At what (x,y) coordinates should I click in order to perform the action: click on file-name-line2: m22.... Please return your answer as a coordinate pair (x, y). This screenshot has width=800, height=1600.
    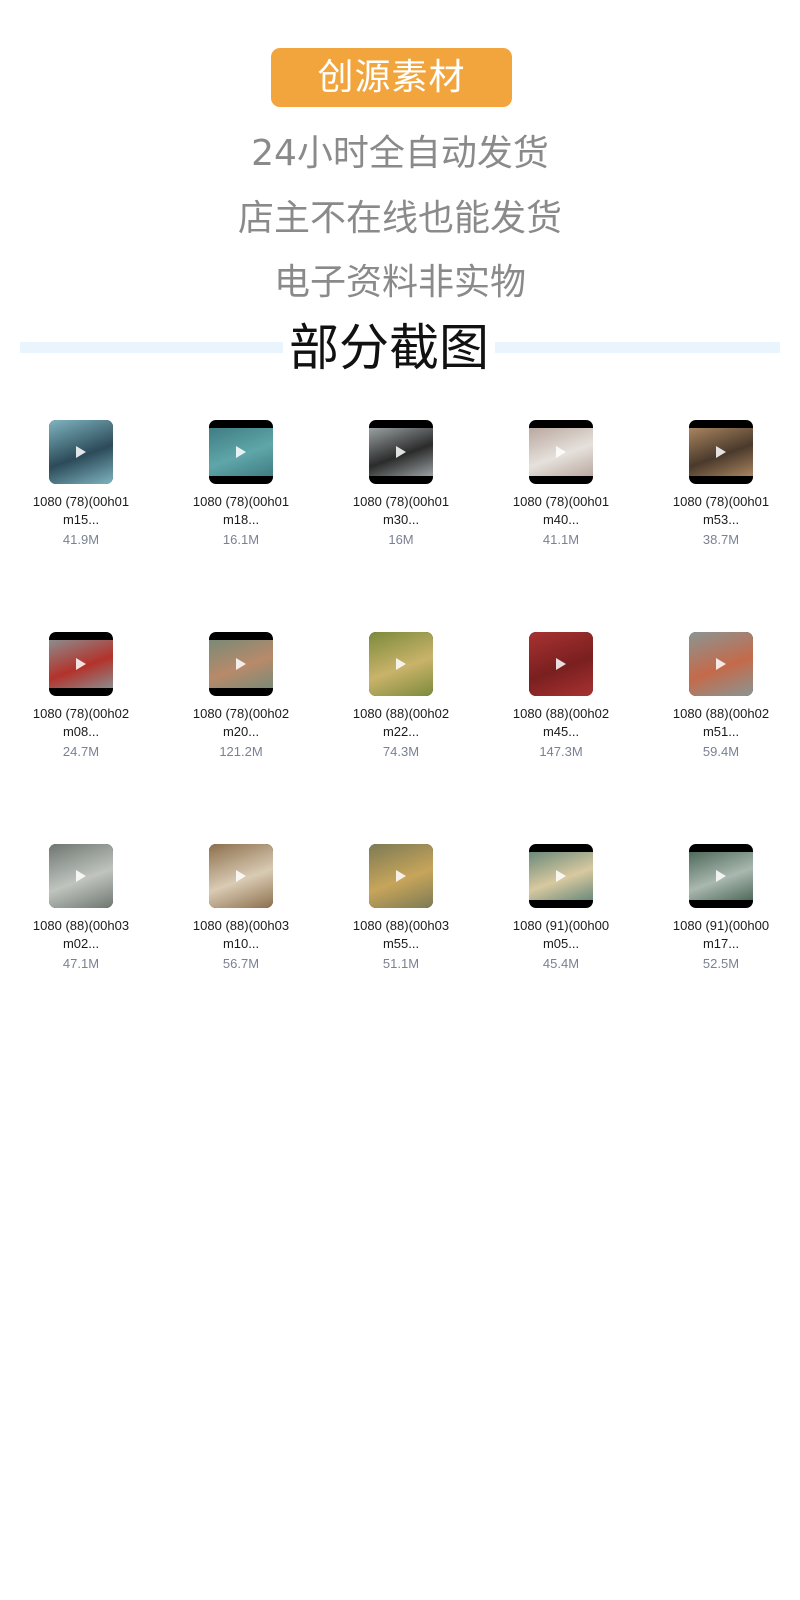
    Looking at the image, I should click on (401, 731).